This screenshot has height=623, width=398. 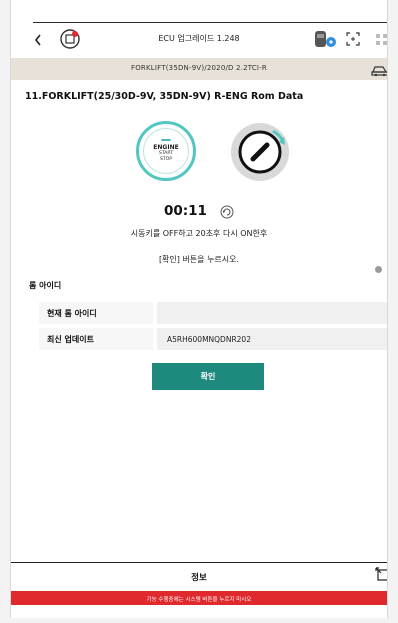 I want to click on current-rom-value, so click(x=272, y=313).